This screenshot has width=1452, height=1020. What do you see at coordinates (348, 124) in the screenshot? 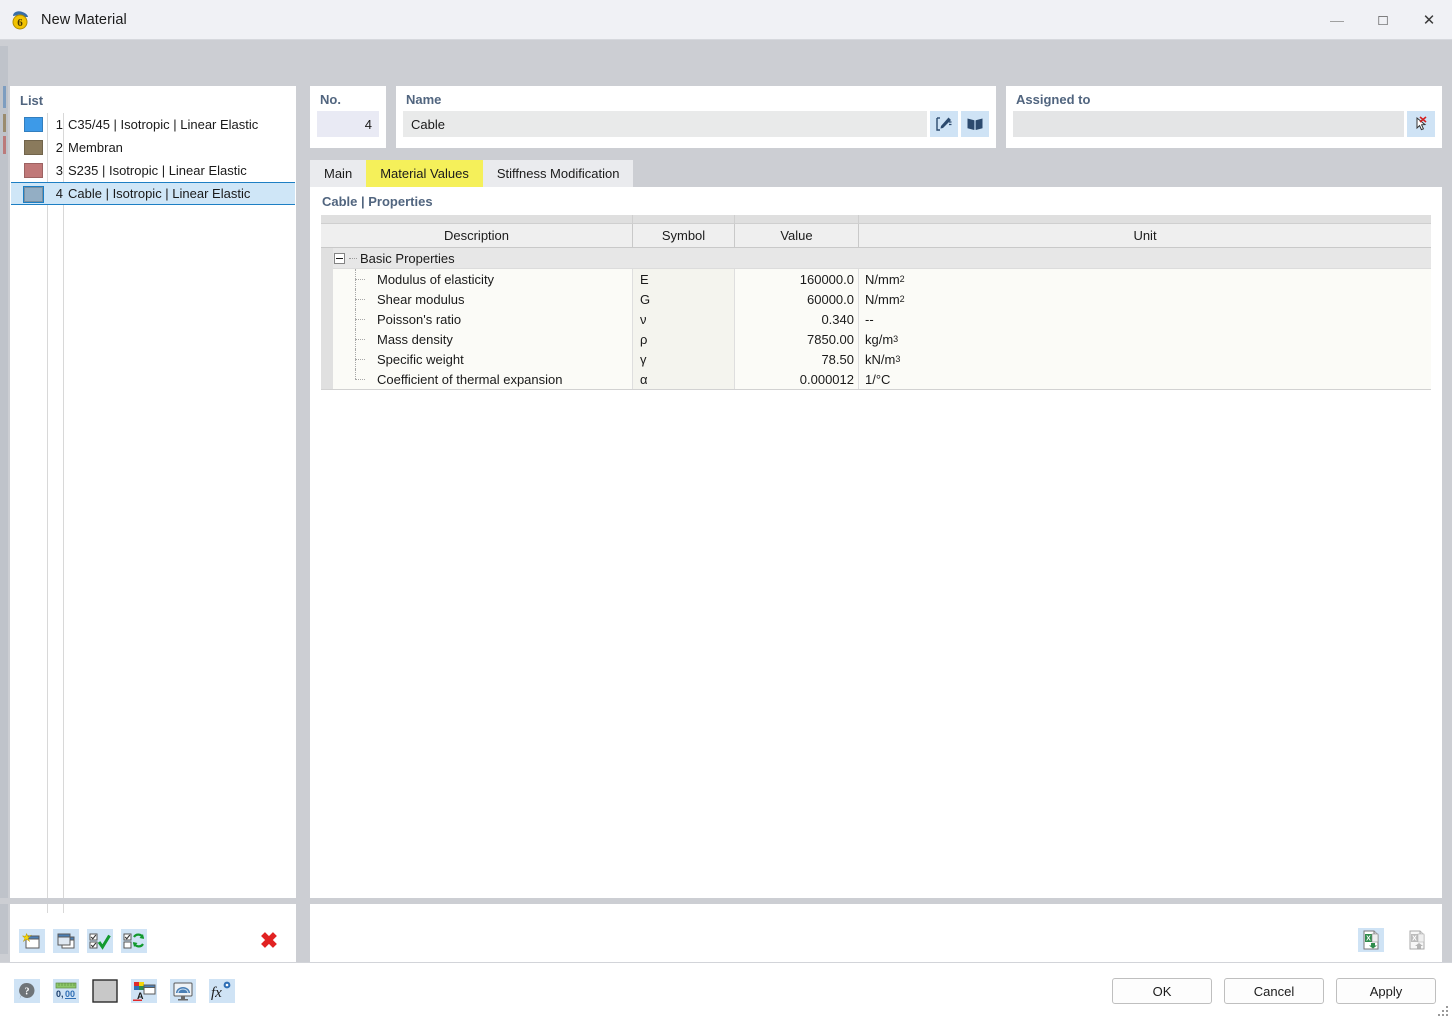
I see `number-input: 4` at bounding box center [348, 124].